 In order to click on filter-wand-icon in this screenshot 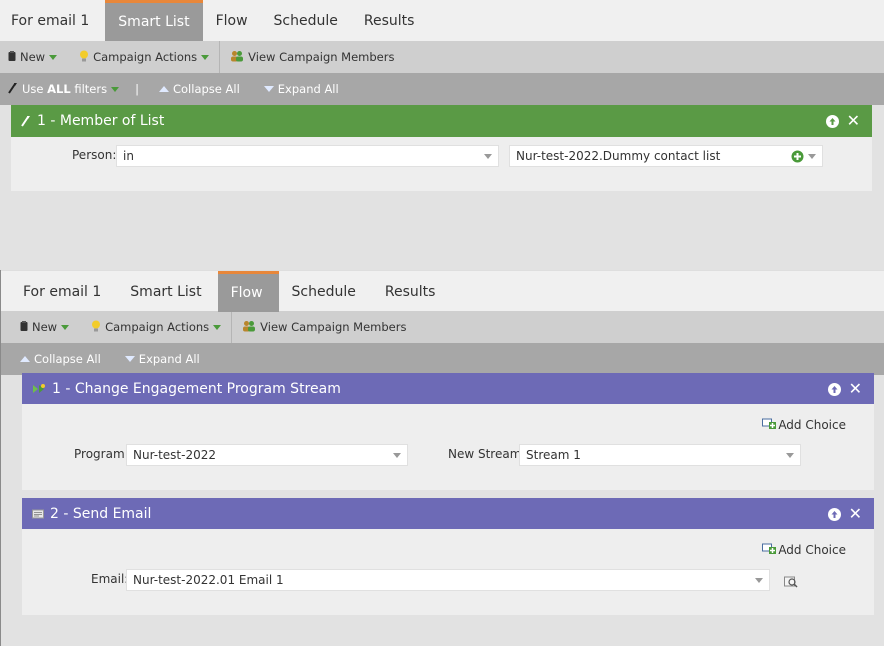, I will do `click(26, 121)`.